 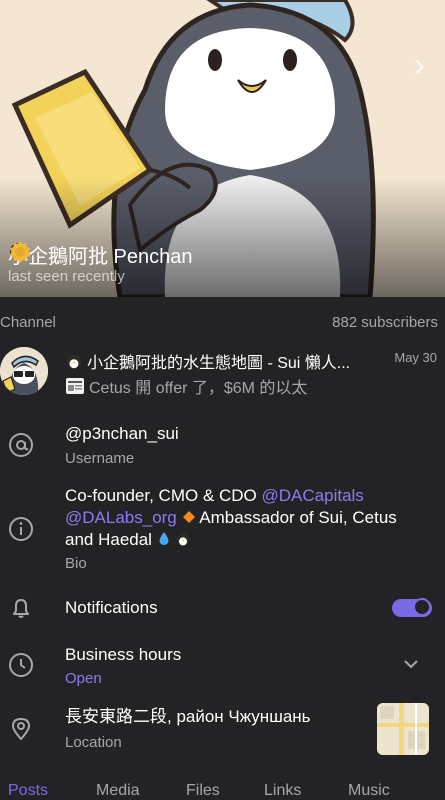 What do you see at coordinates (415, 357) in the screenshot?
I see `channel-post-date: May 30` at bounding box center [415, 357].